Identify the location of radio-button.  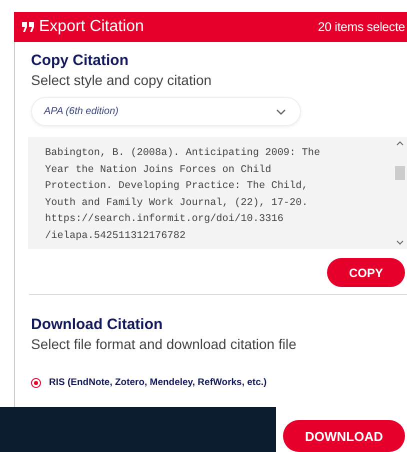
(36, 383).